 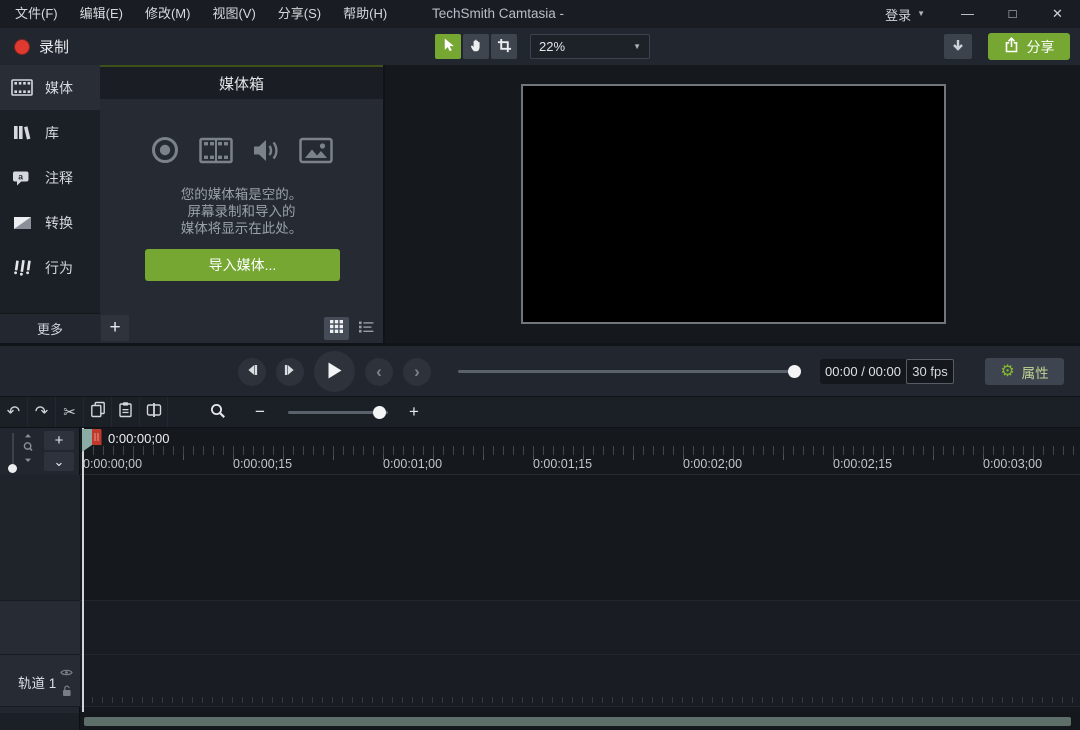 I want to click on cursor-tool-button, so click(x=448, y=46).